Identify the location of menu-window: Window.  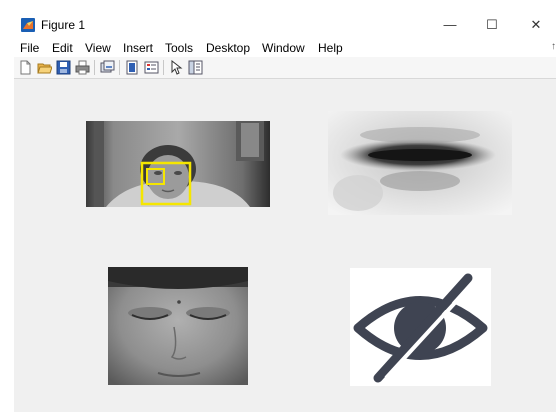
(283, 48).